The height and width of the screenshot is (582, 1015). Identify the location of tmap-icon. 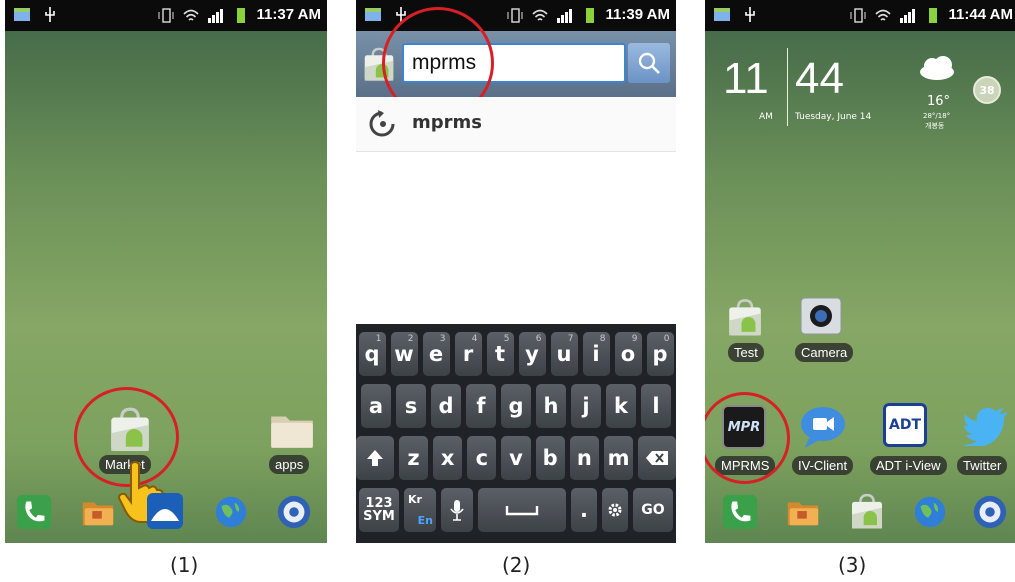
(165, 511).